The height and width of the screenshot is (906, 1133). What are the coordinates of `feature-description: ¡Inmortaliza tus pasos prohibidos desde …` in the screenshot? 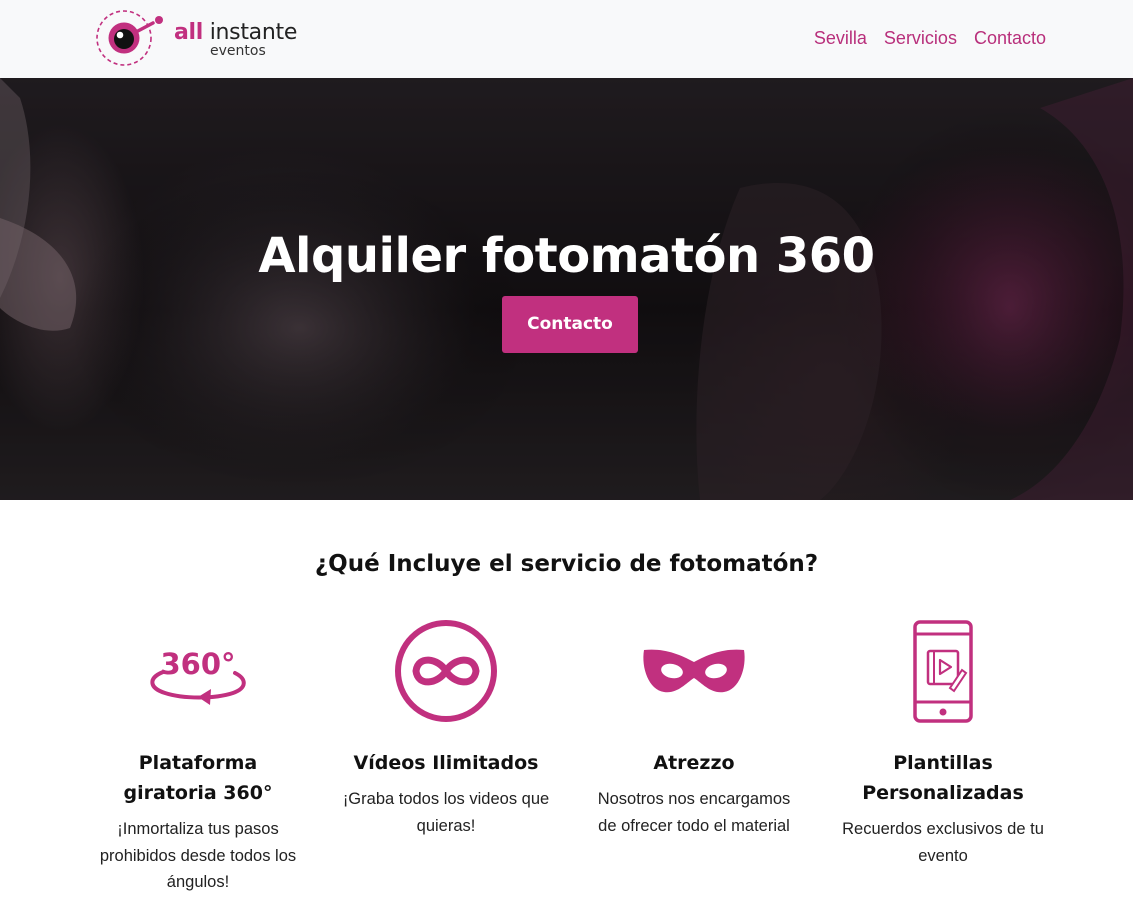 It's located at (198, 855).